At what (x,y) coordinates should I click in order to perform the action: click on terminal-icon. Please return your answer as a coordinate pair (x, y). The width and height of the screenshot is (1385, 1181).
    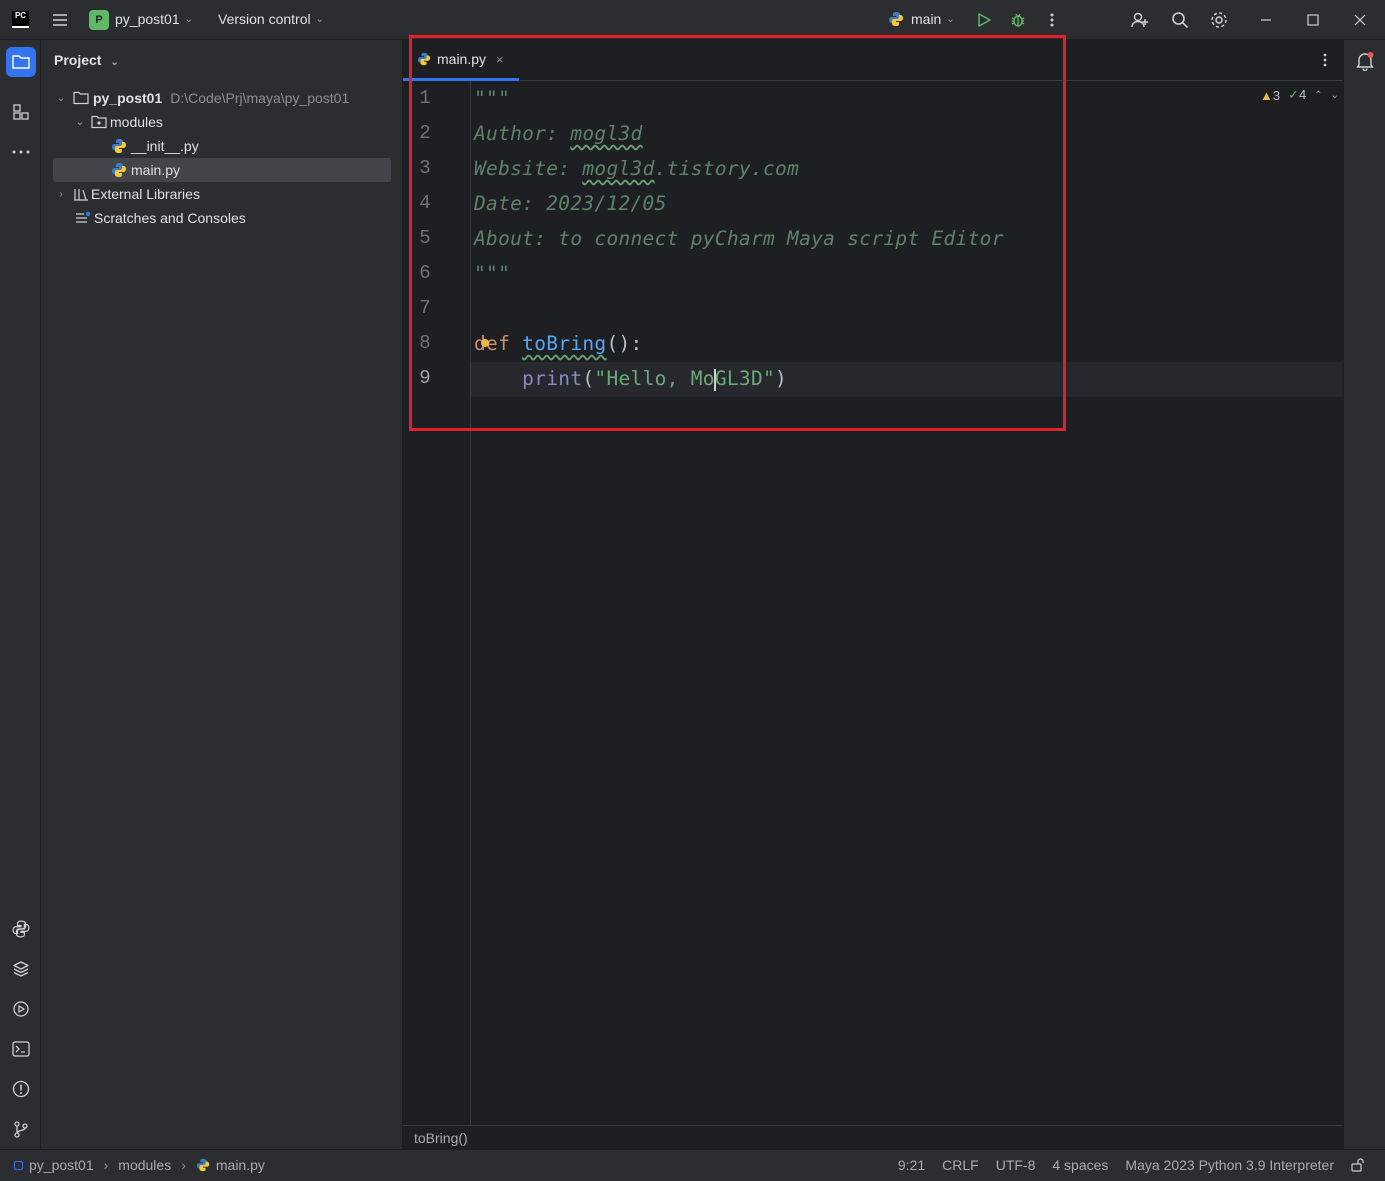
    Looking at the image, I should click on (21, 1049).